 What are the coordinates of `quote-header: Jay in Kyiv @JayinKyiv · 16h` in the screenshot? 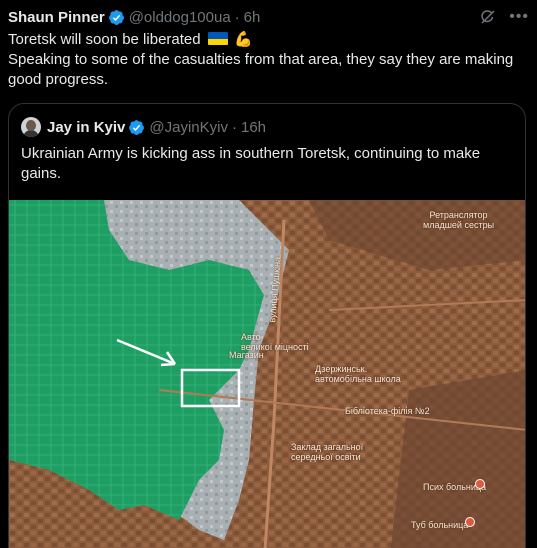 It's located at (143, 127).